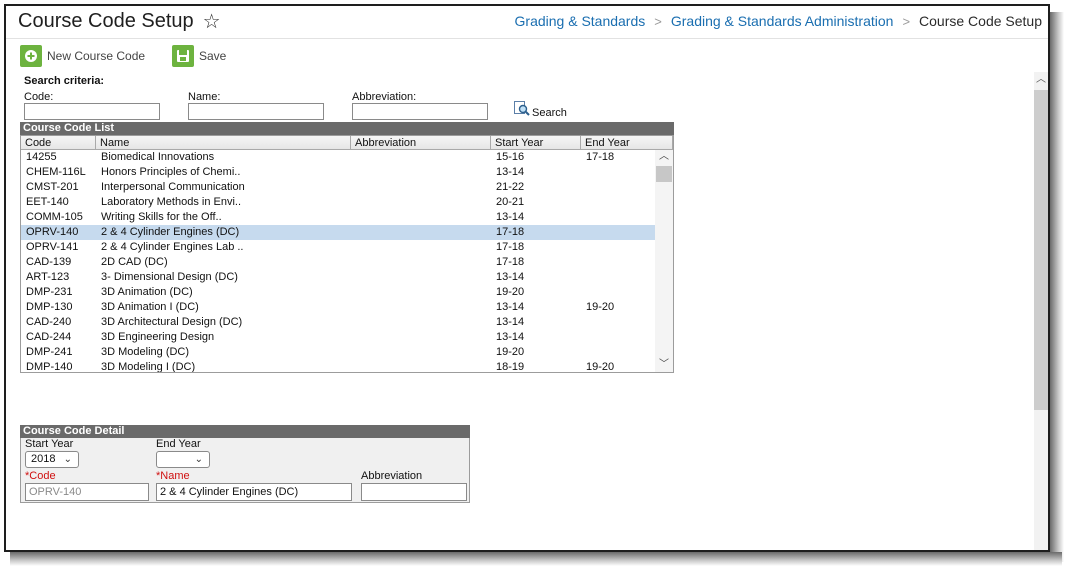 The image size is (1077, 580). What do you see at coordinates (171, 172) in the screenshot?
I see `cell-name: Honors Principles of Chemi..` at bounding box center [171, 172].